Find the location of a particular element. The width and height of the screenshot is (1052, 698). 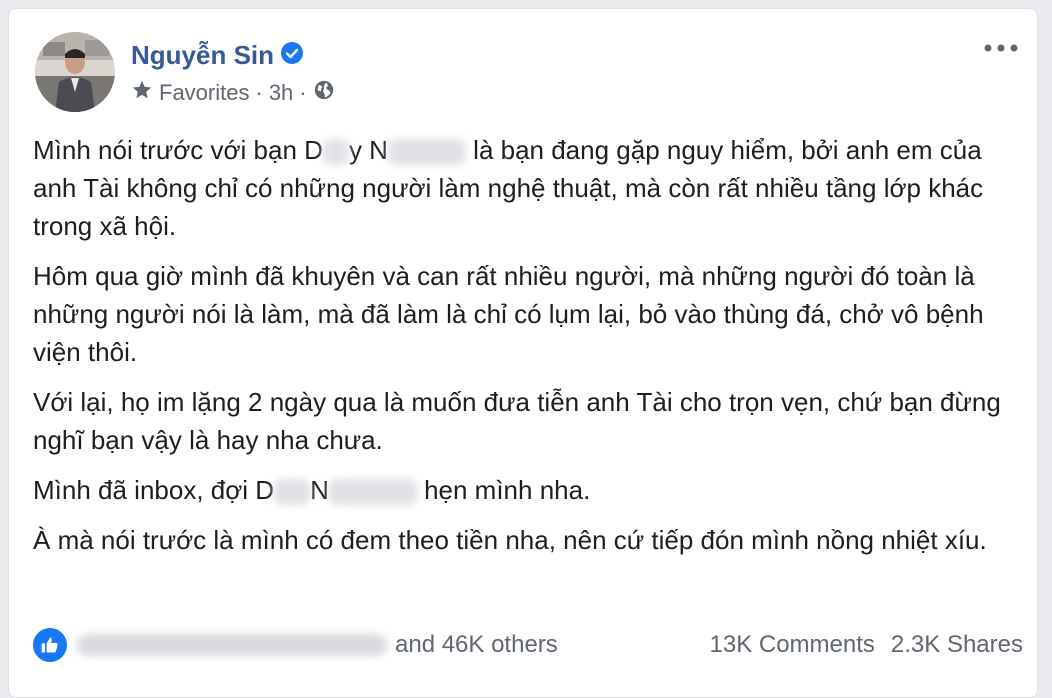

like-thumb-icon is located at coordinates (50, 645).